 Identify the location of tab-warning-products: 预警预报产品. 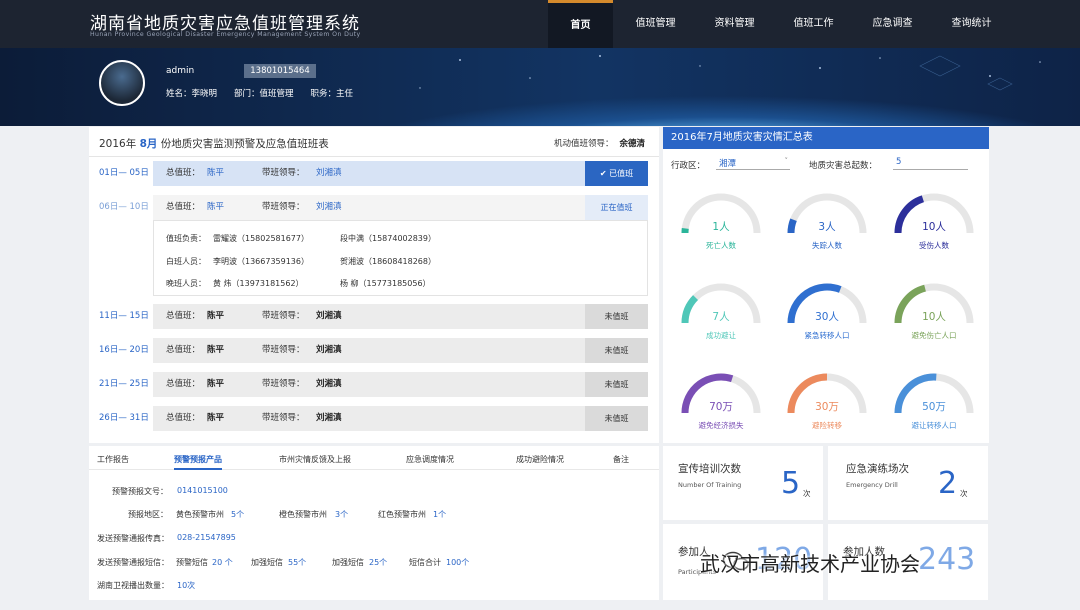
(198, 462).